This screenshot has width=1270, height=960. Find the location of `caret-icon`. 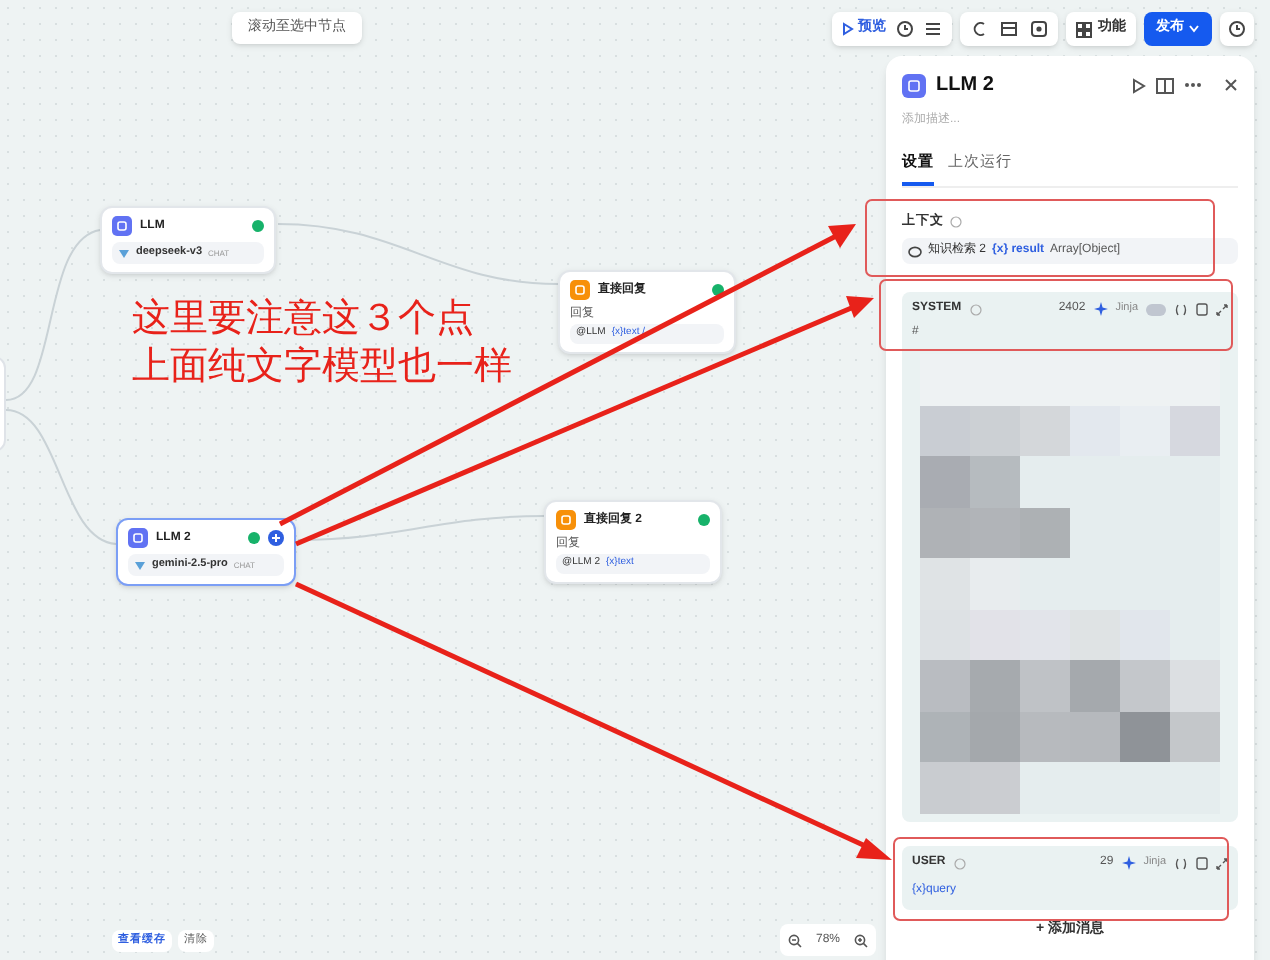

caret-icon is located at coordinates (1194, 29).